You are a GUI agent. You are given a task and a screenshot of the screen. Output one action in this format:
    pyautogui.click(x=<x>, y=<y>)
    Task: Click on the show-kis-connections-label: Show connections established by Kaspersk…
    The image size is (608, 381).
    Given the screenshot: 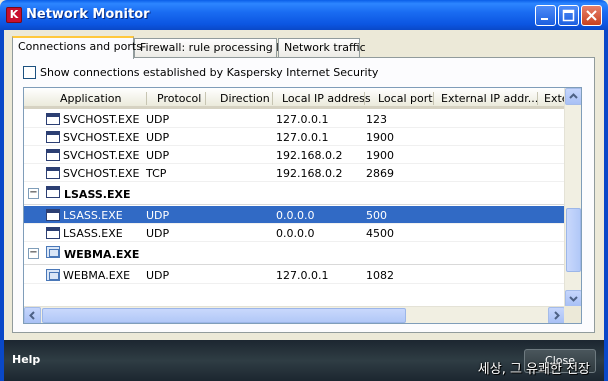 What is the action you would take?
    pyautogui.click(x=209, y=72)
    